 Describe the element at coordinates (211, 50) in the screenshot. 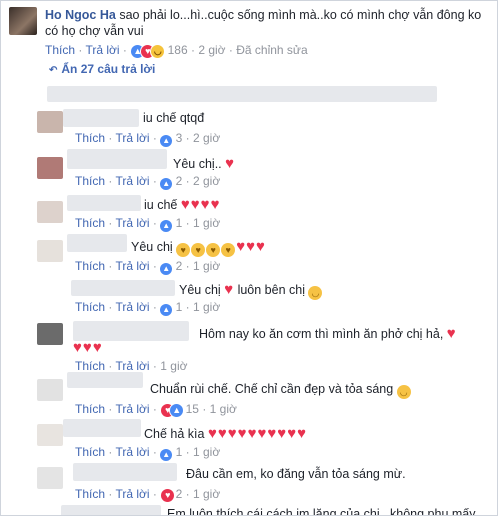

I see `comment-time: 2 giờ` at that location.